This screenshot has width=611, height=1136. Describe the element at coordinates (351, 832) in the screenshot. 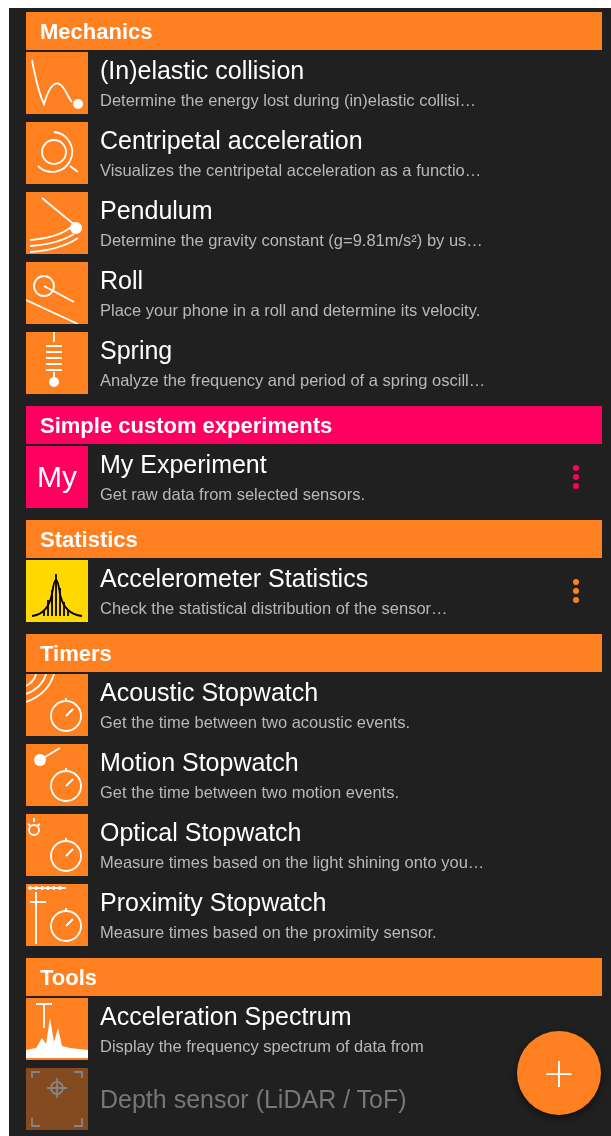

I see `experiment-title: Optical Stopwatch` at that location.